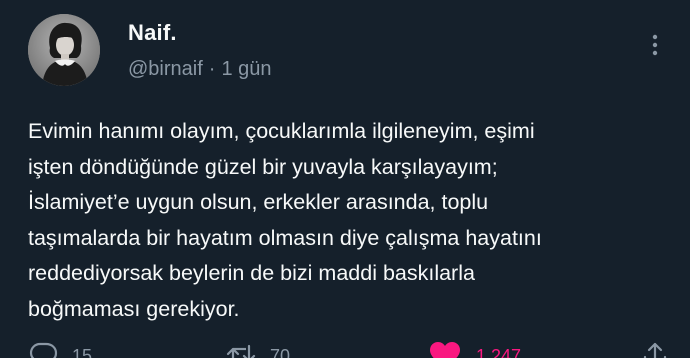 The width and height of the screenshot is (690, 358). I want to click on tweet-time: 1 gün, so click(246, 69).